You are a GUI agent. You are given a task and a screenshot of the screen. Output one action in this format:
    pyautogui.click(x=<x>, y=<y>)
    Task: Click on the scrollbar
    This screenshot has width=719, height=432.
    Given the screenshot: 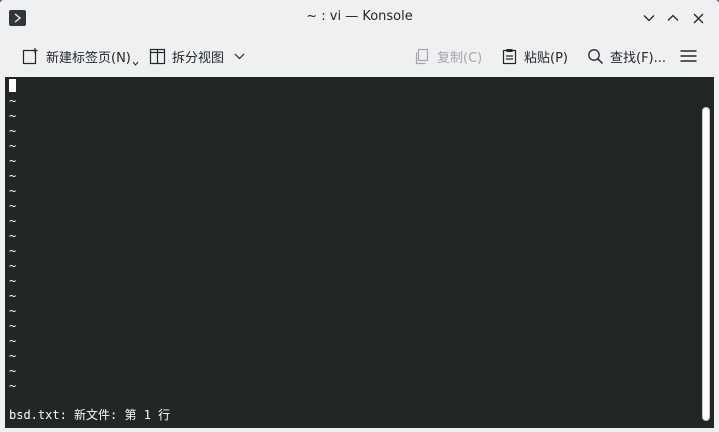 What is the action you would take?
    pyautogui.click(x=706, y=264)
    